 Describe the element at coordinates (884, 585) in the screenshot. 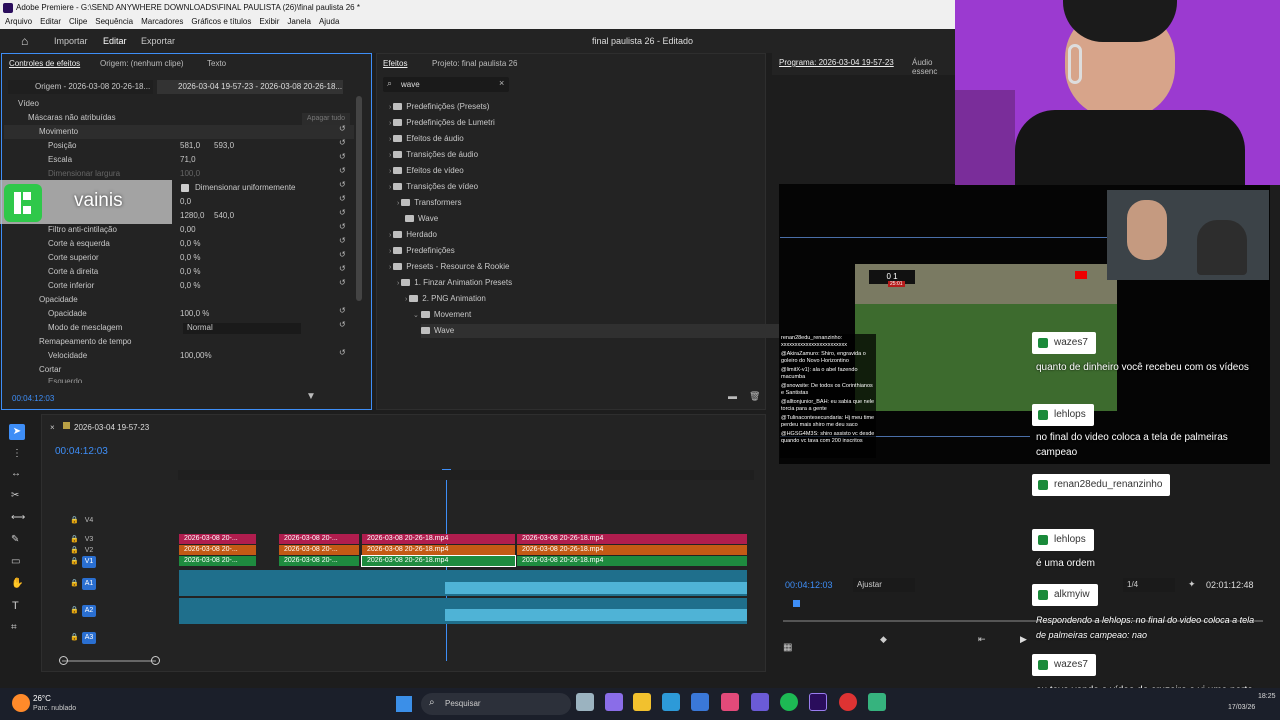

I see `fit-select: Ajustar` at that location.